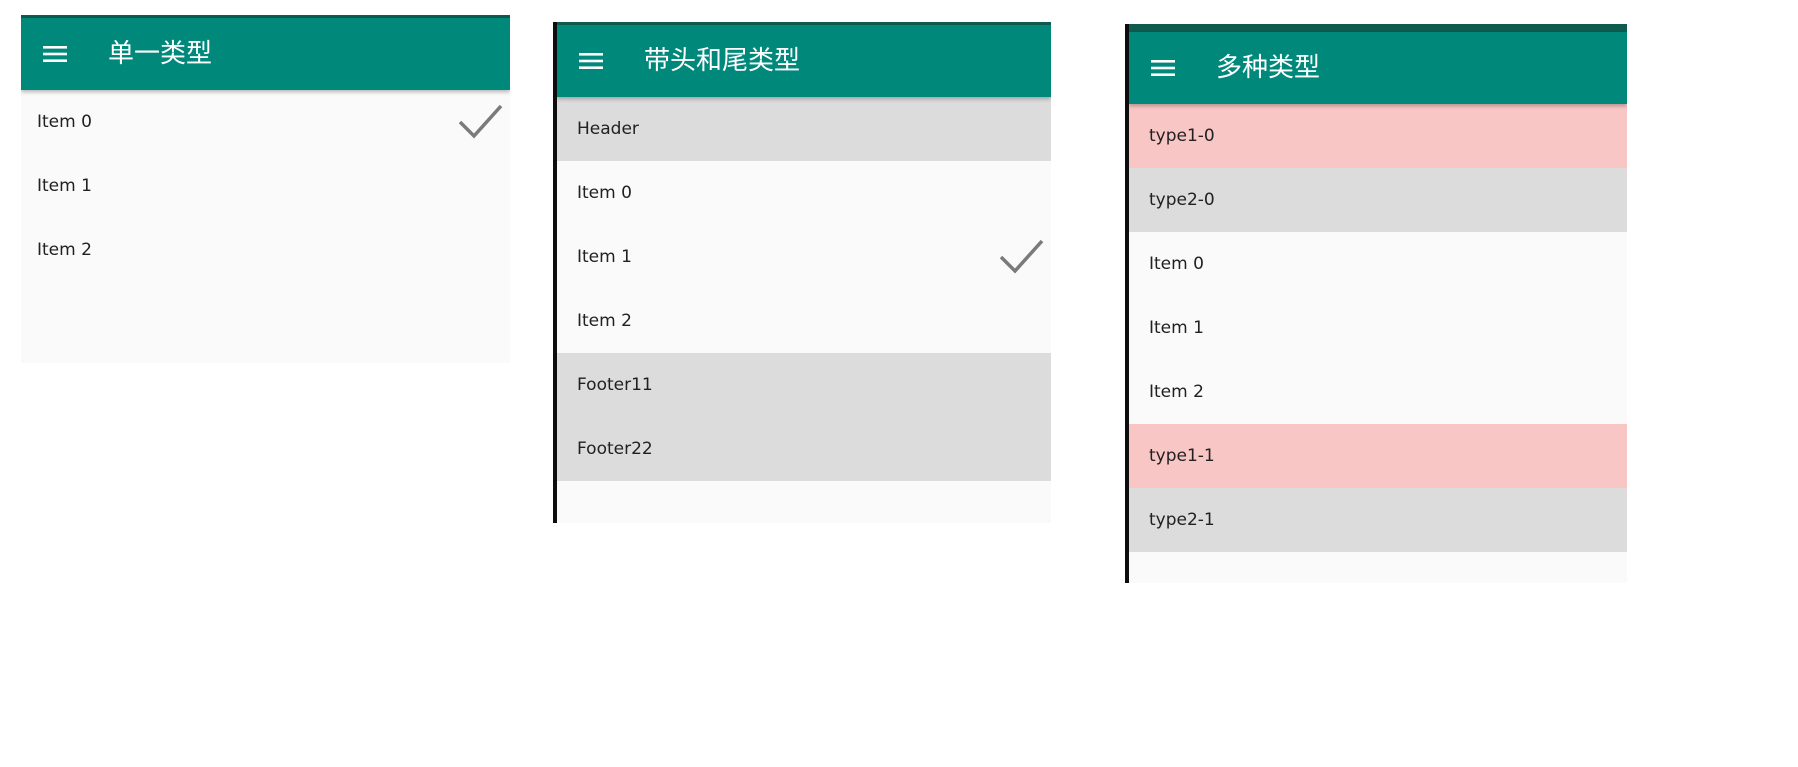  Describe the element at coordinates (1378, 520) in the screenshot. I see `type2-row: type2-1` at that location.